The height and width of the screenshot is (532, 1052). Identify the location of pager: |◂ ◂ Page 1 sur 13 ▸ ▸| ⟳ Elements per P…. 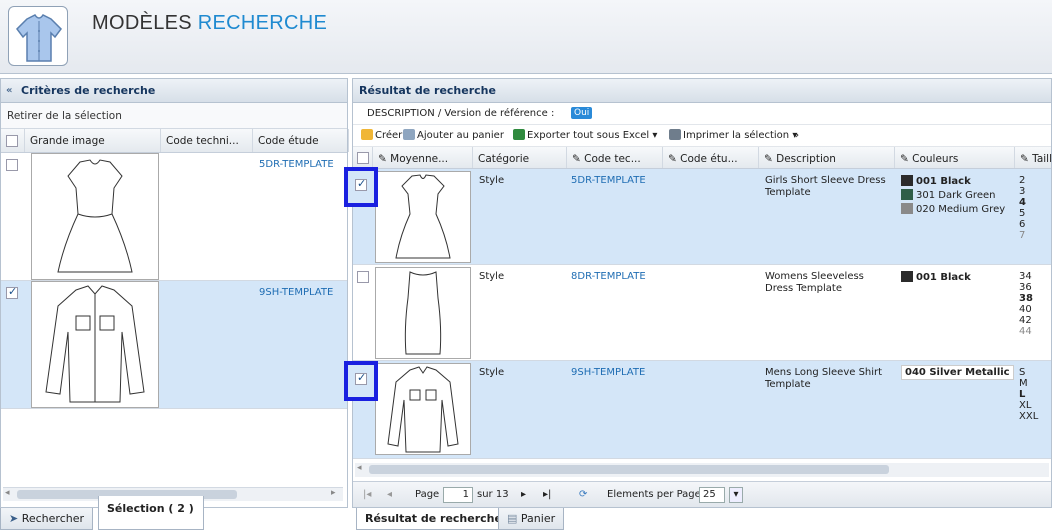
(702, 494).